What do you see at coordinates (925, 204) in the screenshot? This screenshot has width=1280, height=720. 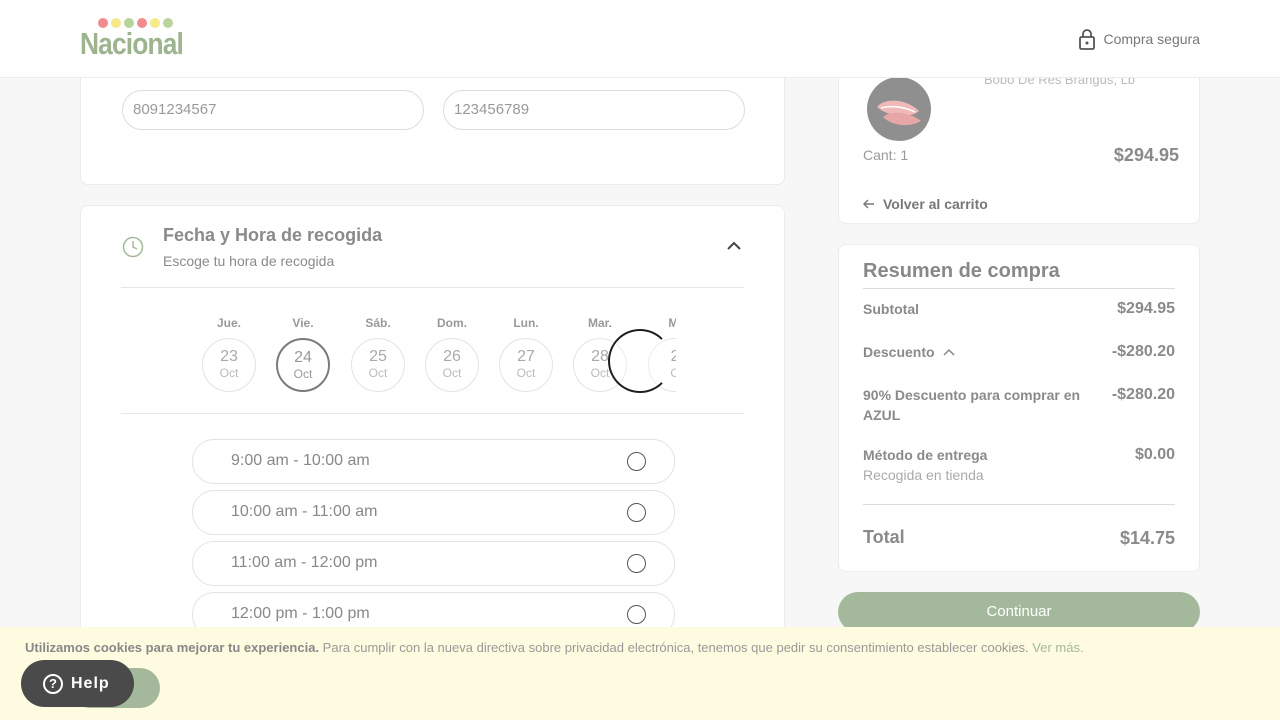 I see `back-to-cart-link: Volver al carrito` at bounding box center [925, 204].